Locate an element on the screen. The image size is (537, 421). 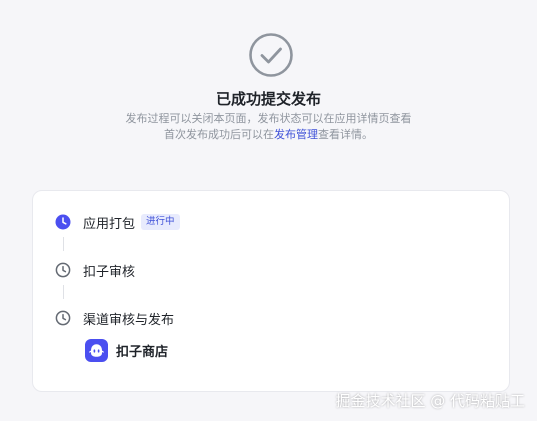
step-label: 渠道审核与发布 is located at coordinates (129, 320).